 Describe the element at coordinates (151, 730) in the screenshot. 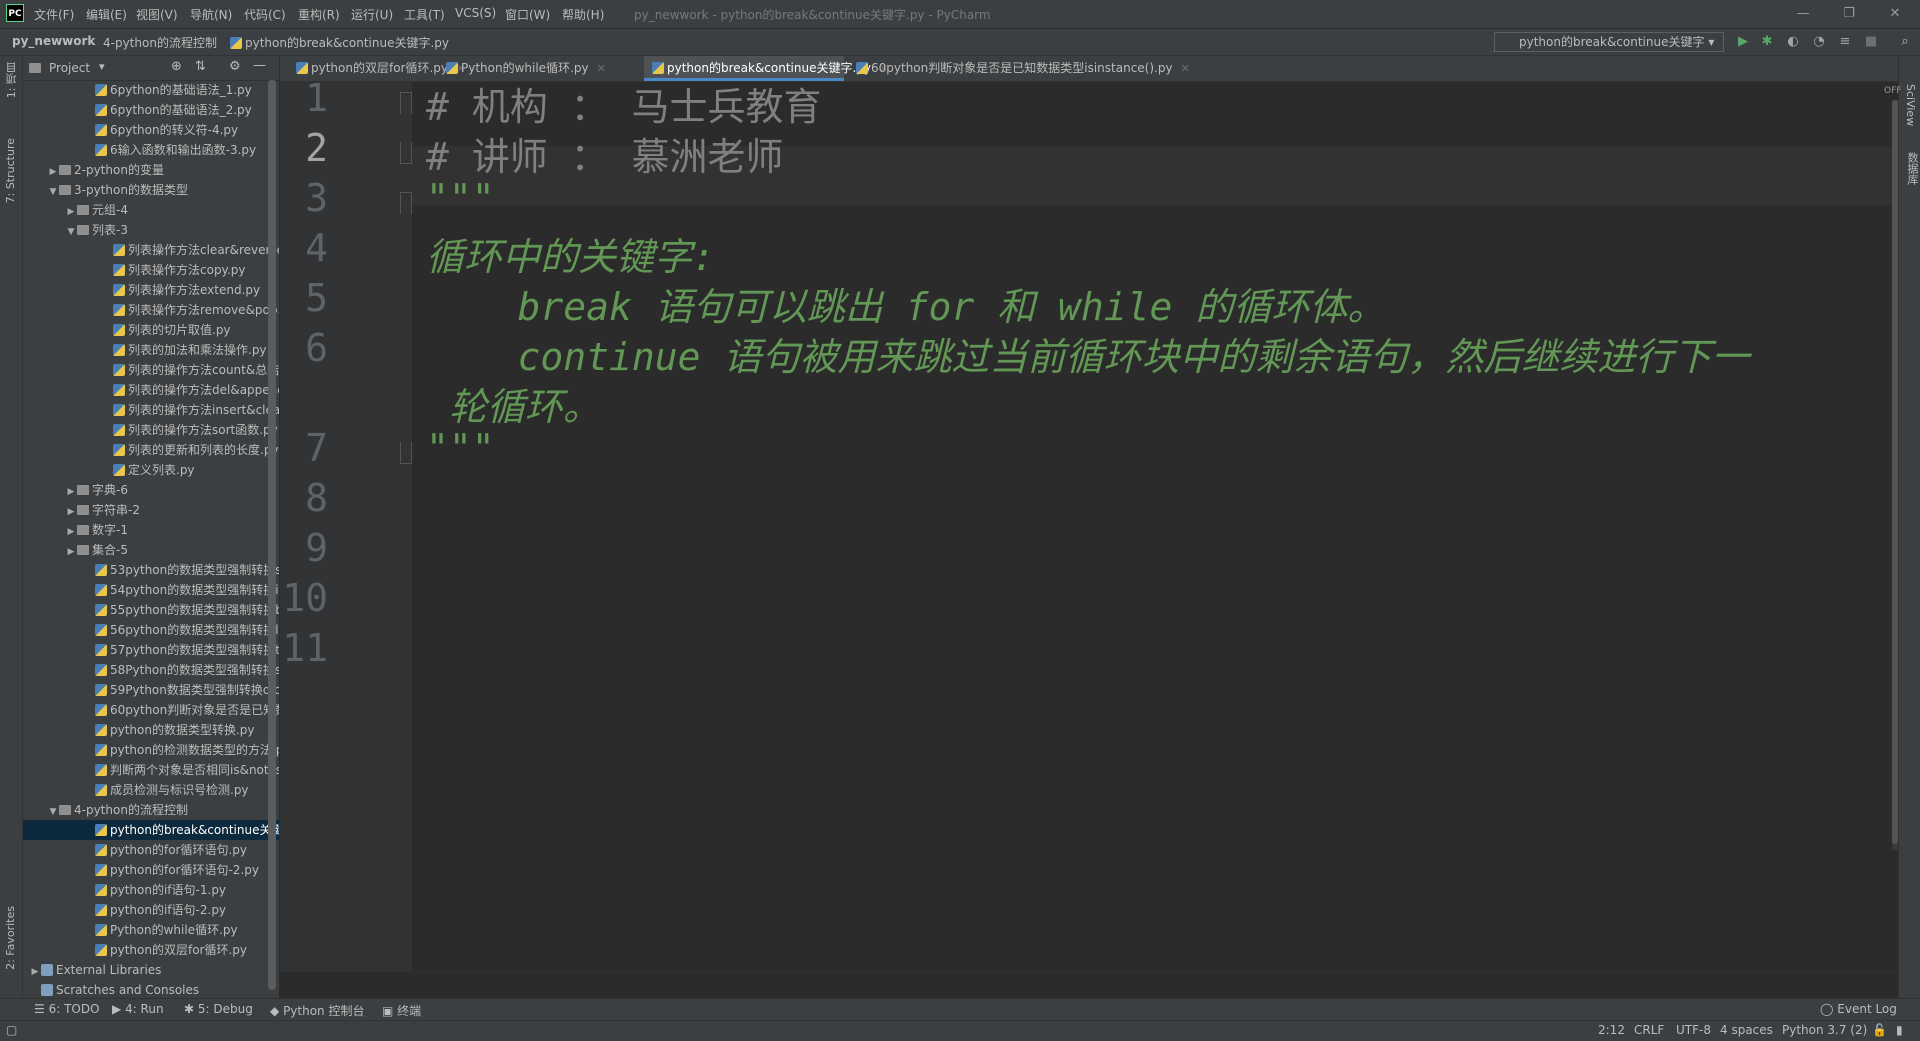

I see `tree-item: python的数据类型转换.py` at that location.